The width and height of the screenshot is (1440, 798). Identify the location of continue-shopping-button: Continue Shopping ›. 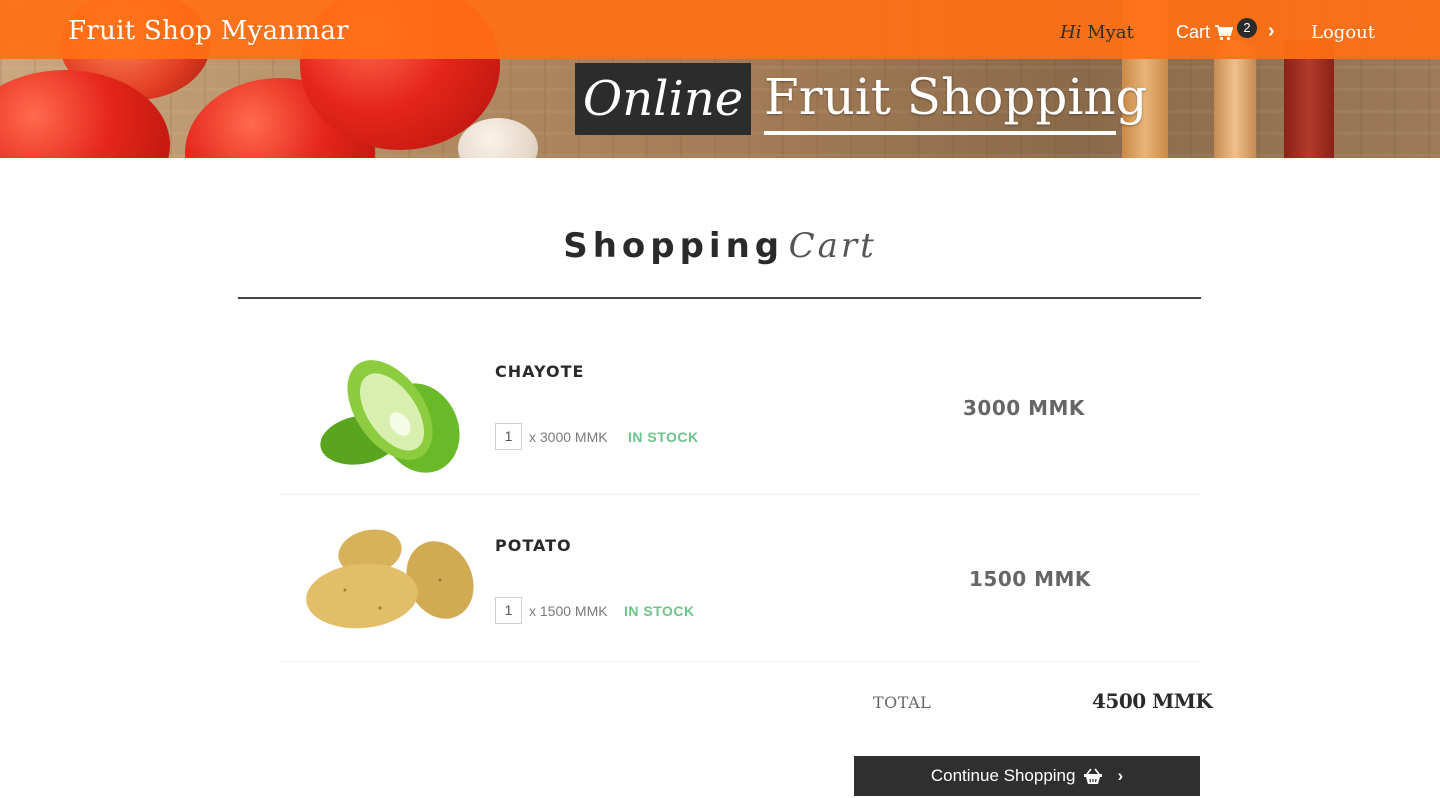
(1027, 776).